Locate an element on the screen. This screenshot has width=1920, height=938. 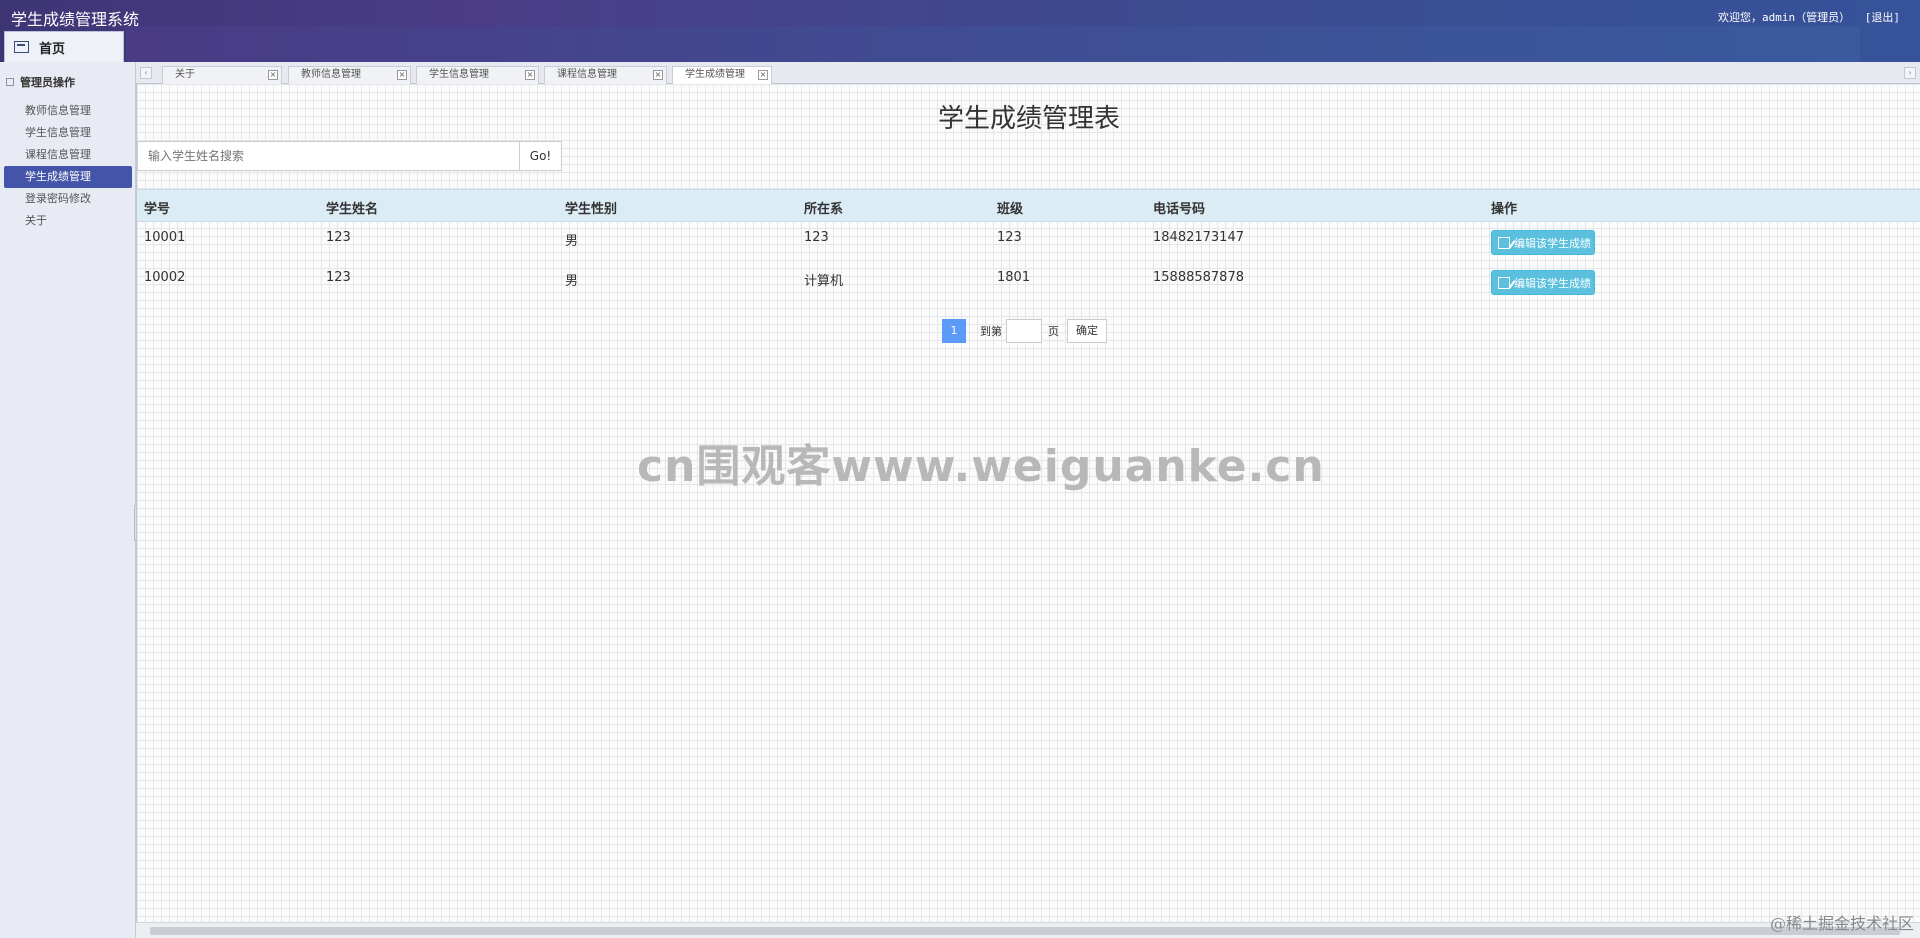
window-icon is located at coordinates (21, 47).